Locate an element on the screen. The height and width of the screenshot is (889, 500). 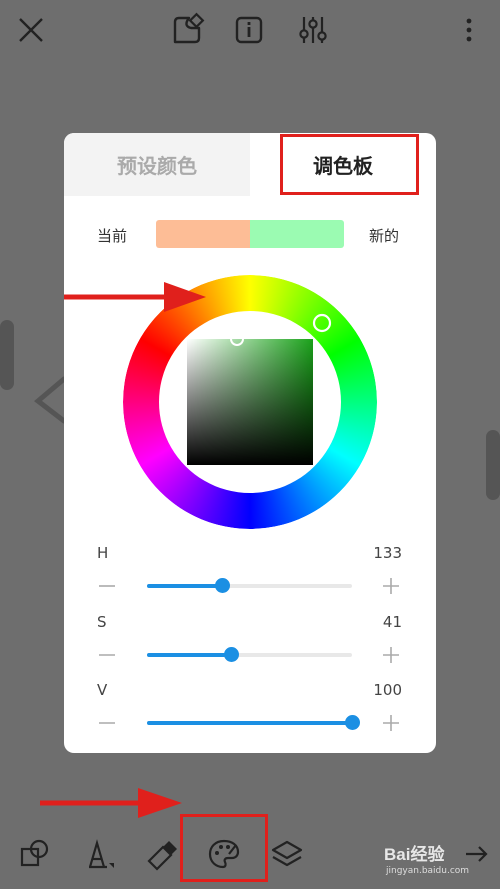
value-minus-icon is located at coordinates (107, 723).